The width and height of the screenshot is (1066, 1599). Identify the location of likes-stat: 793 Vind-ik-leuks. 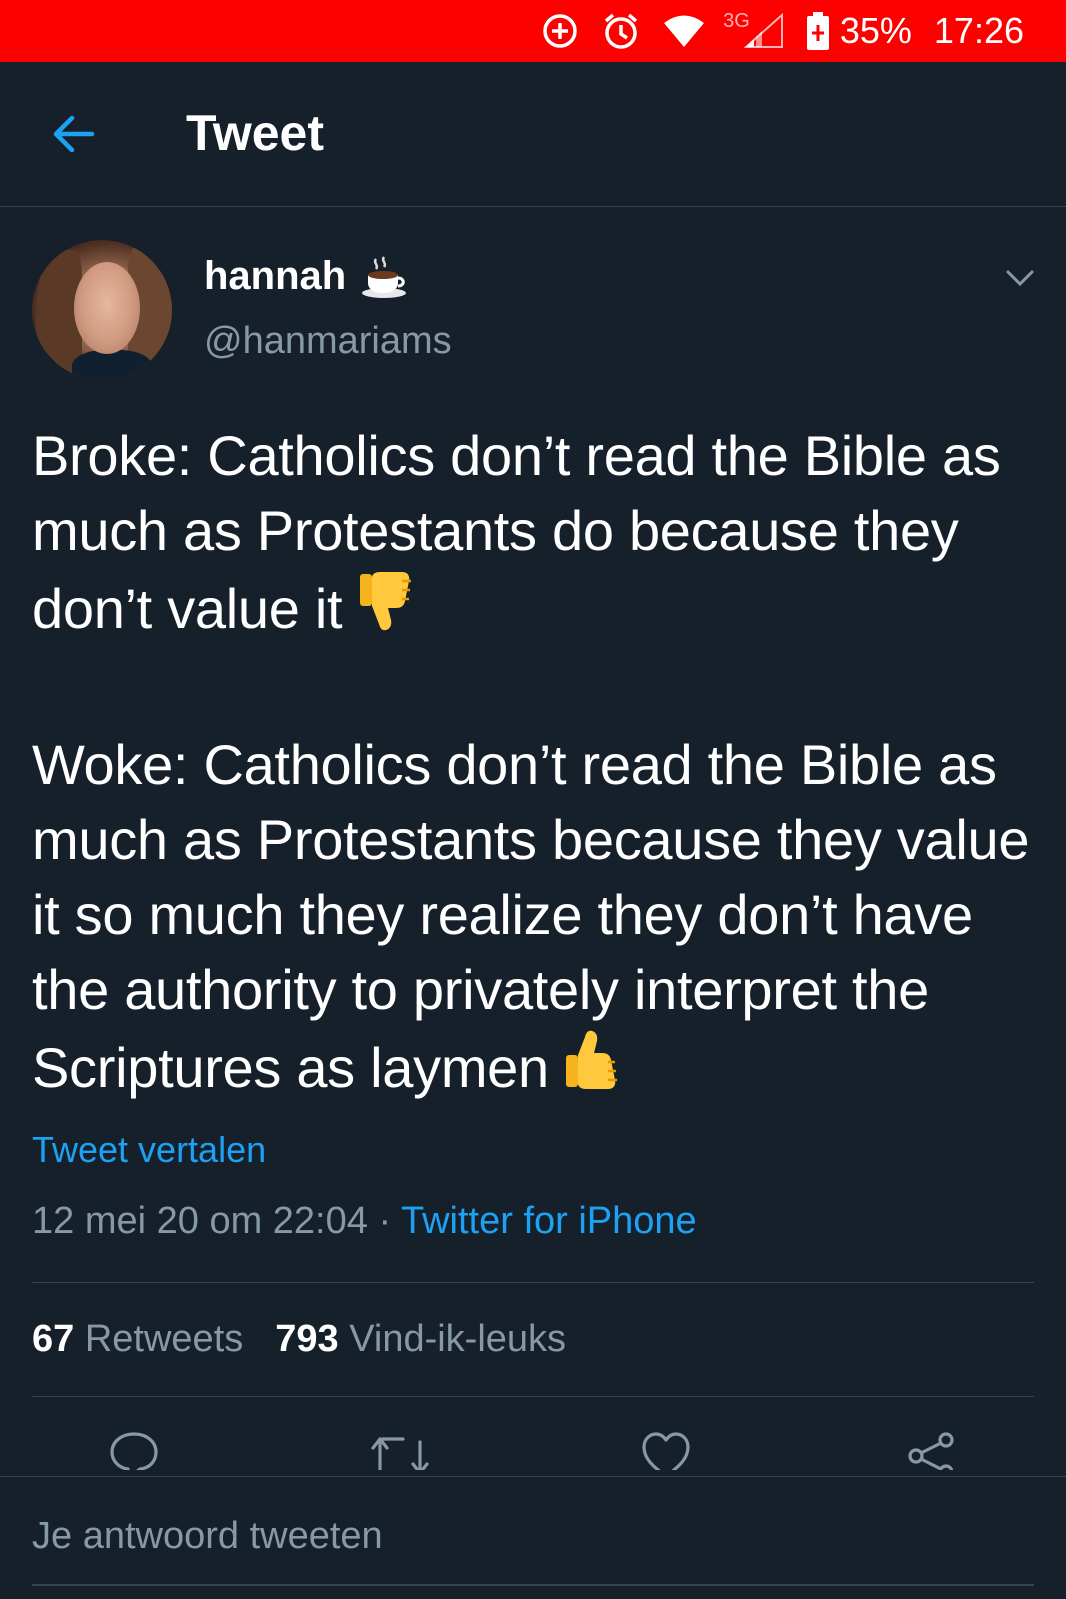
(420, 1339).